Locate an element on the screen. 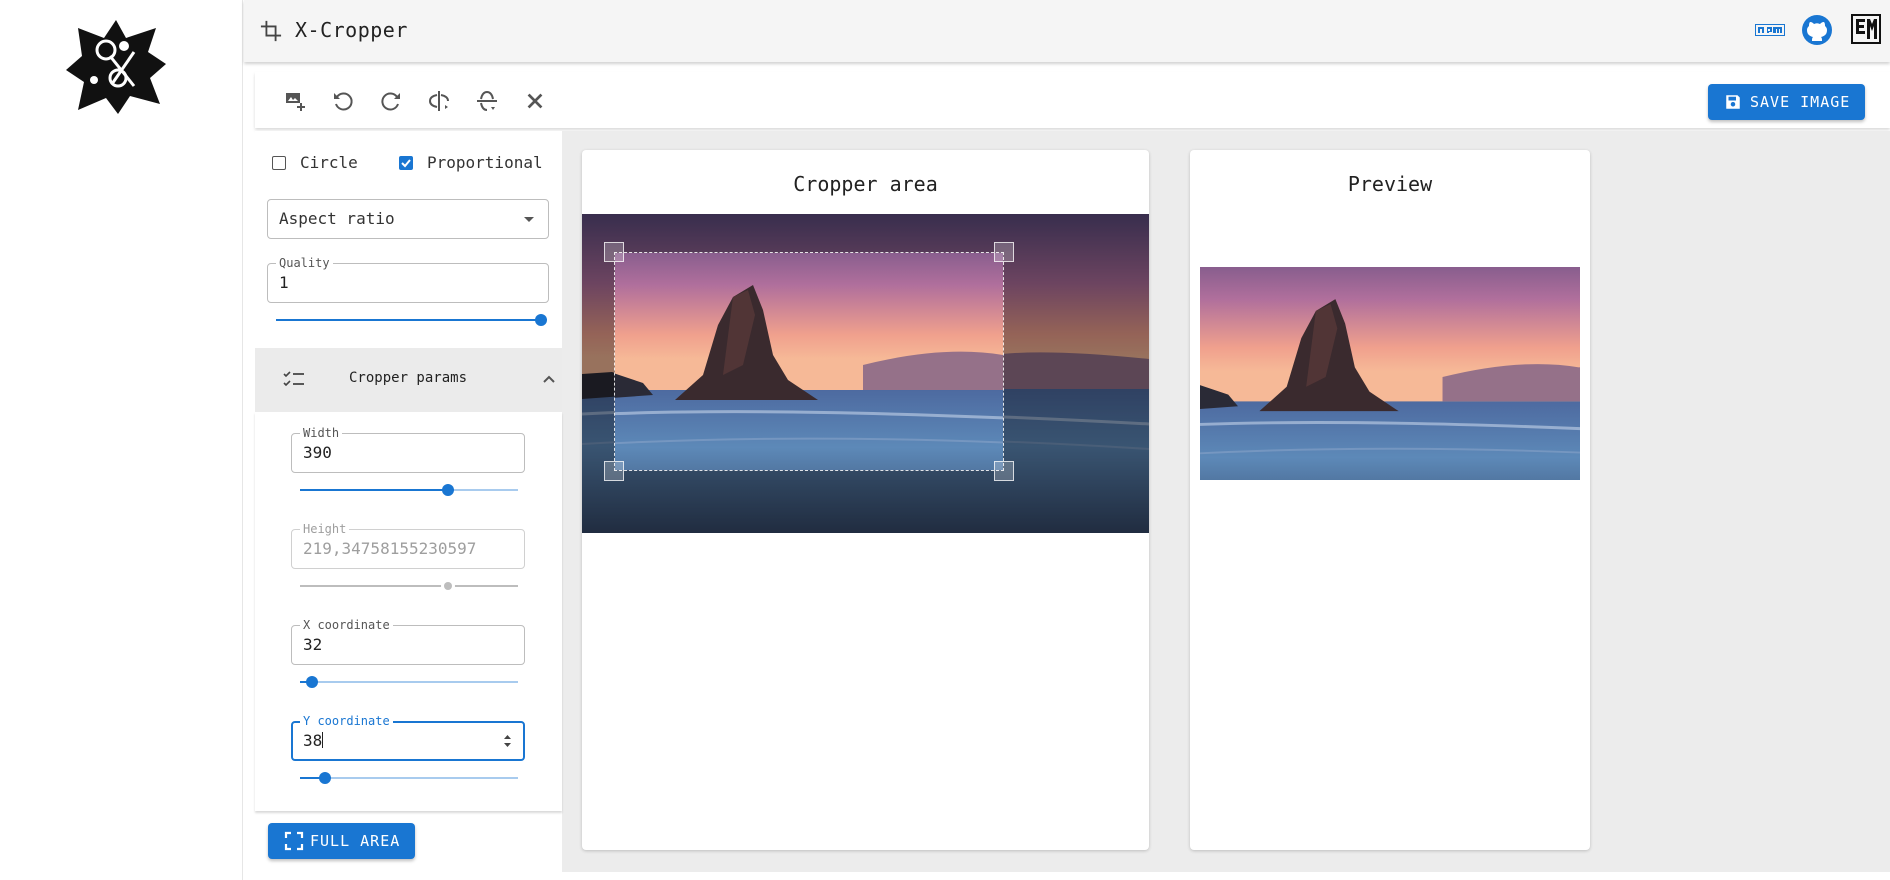 The width and height of the screenshot is (1890, 880). cropper-title: Cropper area is located at coordinates (865, 184).